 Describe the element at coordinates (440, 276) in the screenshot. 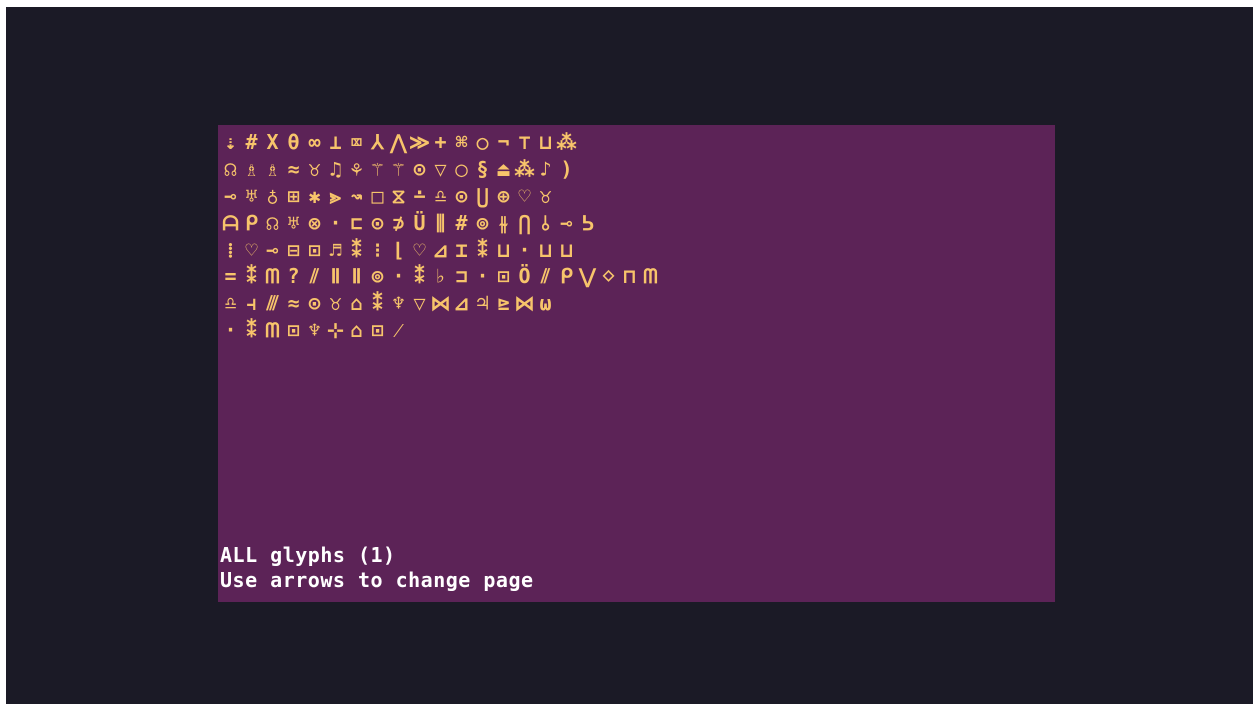

I see `glyph-cell: ♭` at that location.